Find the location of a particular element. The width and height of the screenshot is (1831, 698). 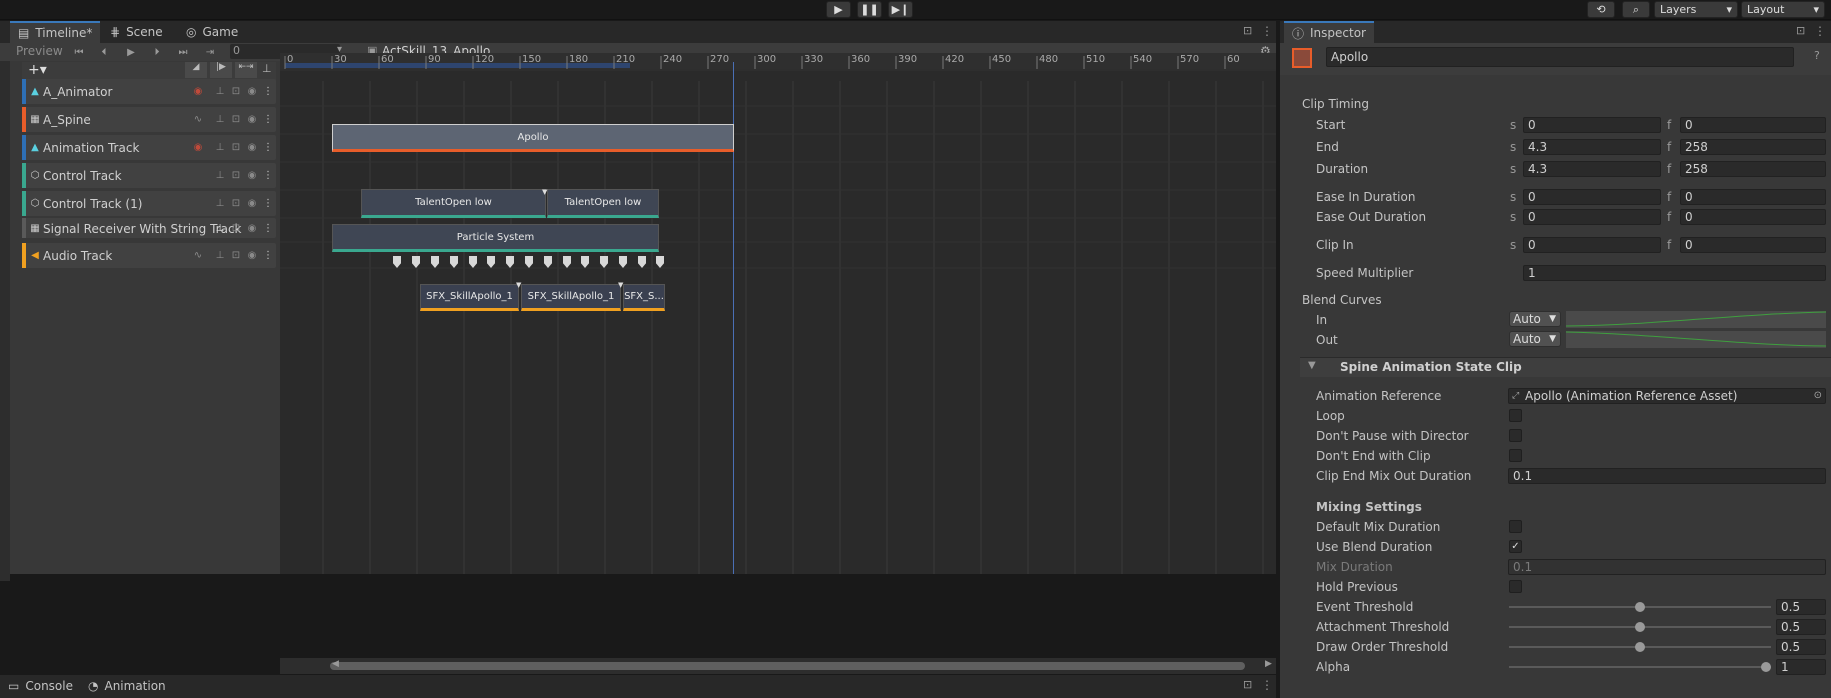

object-picker-icon: ⊙ is located at coordinates (1818, 396).